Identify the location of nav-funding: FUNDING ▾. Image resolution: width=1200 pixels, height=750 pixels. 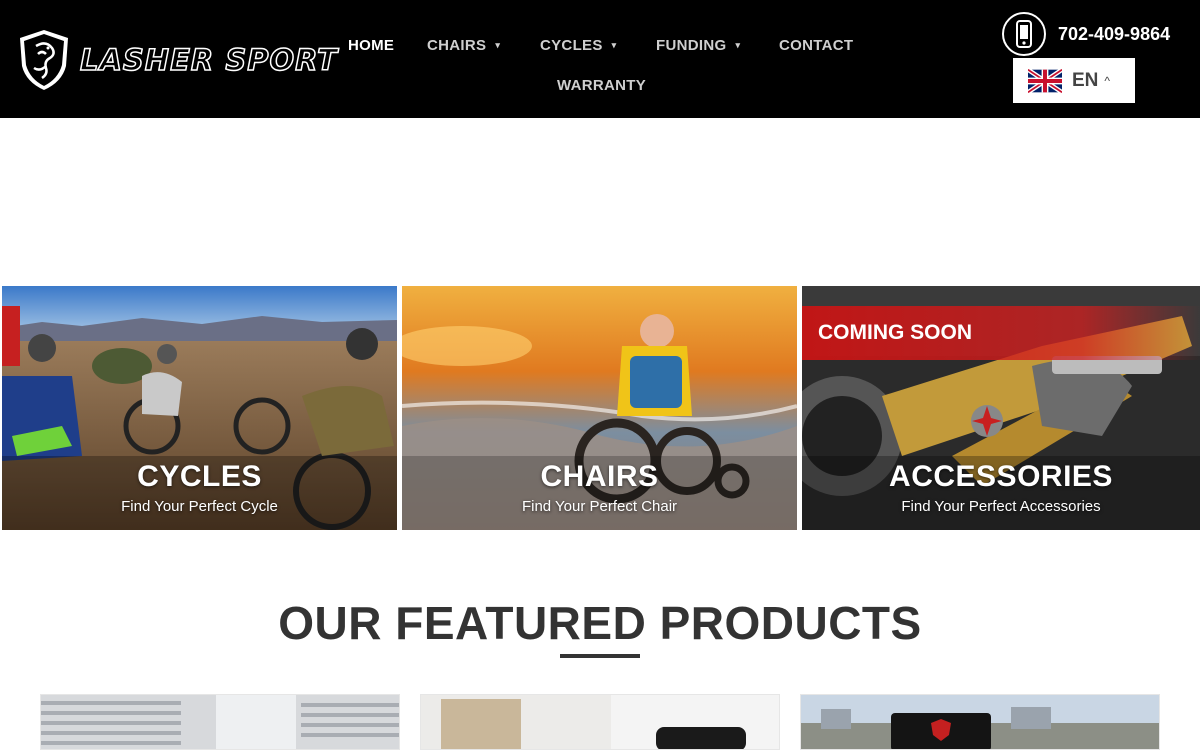
(698, 45).